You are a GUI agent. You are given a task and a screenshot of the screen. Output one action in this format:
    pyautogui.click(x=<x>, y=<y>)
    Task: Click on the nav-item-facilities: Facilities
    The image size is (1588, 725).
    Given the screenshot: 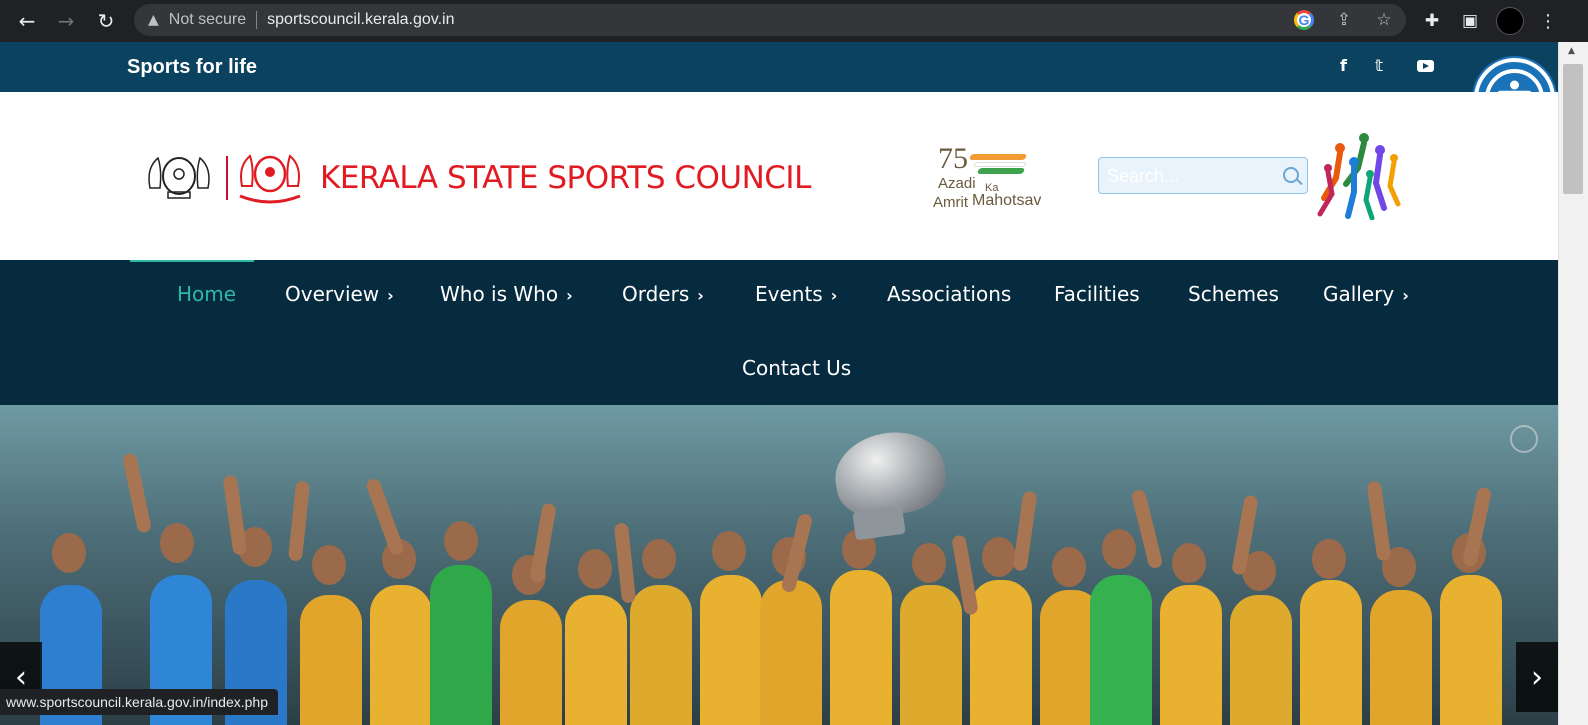 What is the action you would take?
    pyautogui.click(x=1097, y=294)
    